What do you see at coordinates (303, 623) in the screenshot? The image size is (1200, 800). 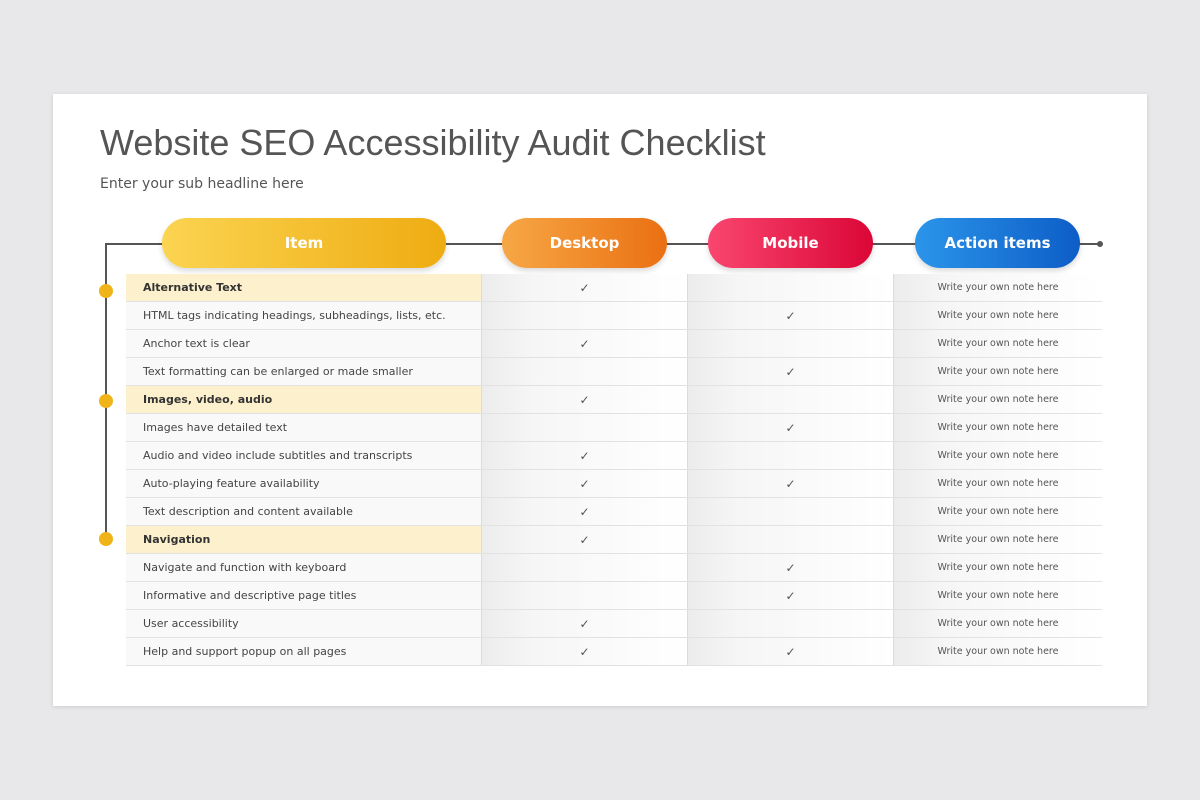 I see `item-label: User accessibility` at bounding box center [303, 623].